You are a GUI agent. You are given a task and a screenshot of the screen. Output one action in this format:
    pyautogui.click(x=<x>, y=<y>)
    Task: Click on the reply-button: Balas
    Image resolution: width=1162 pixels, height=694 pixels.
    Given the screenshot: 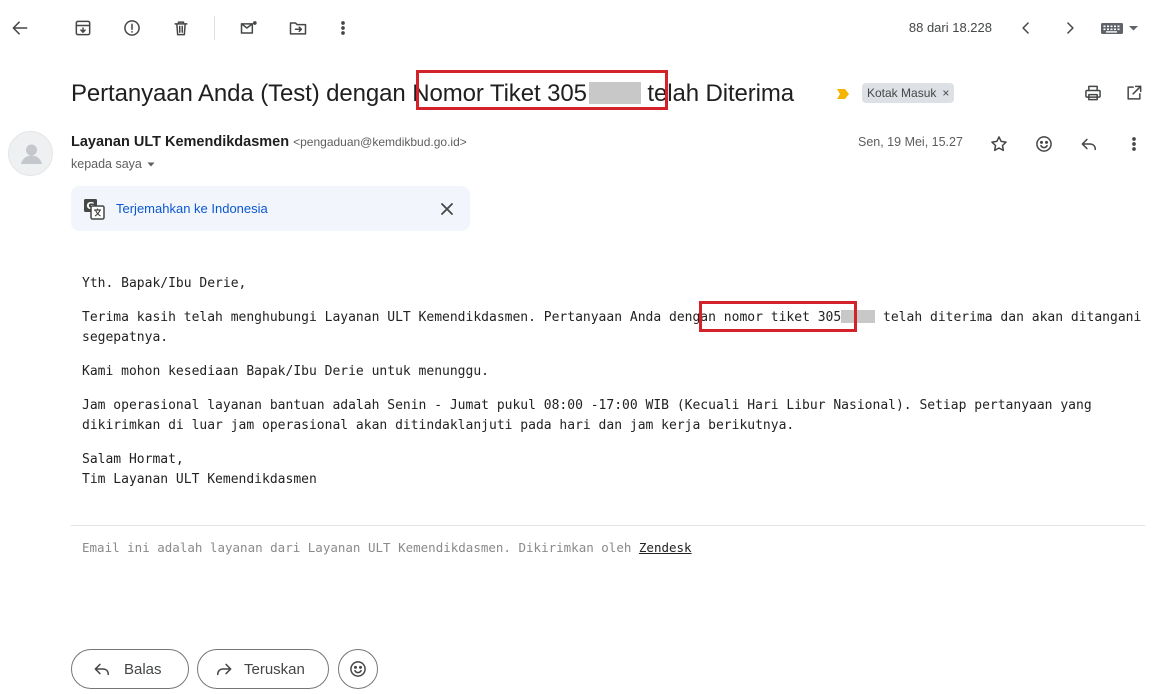 What is the action you would take?
    pyautogui.click(x=130, y=669)
    